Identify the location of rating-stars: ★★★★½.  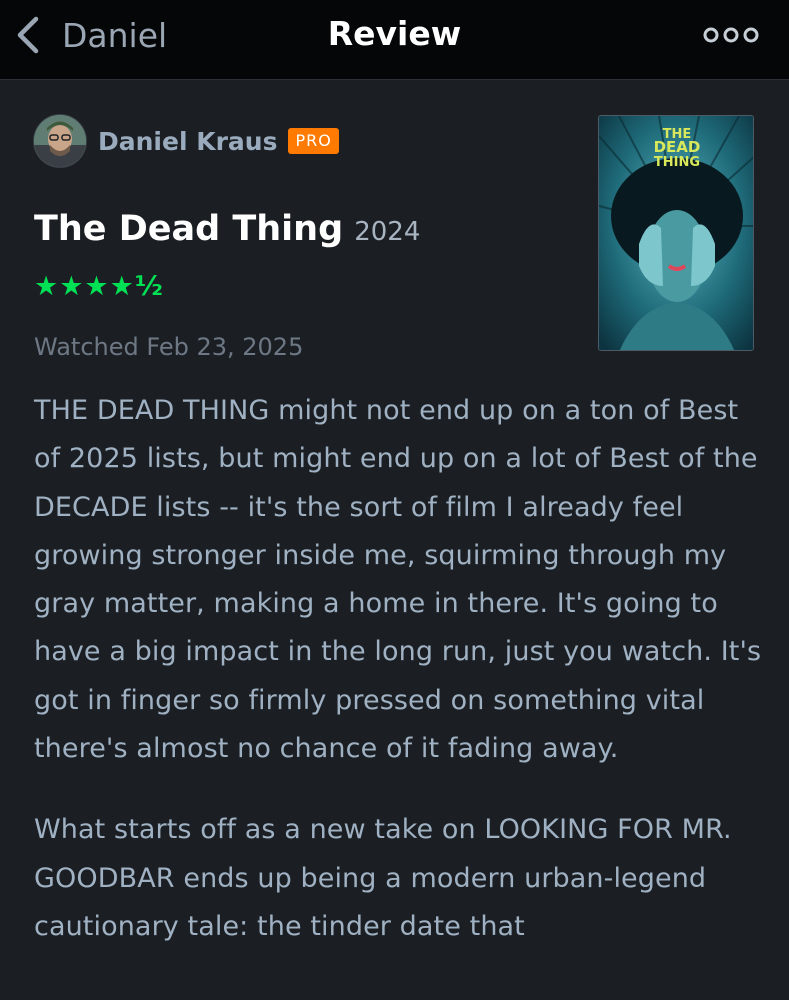
(99, 286).